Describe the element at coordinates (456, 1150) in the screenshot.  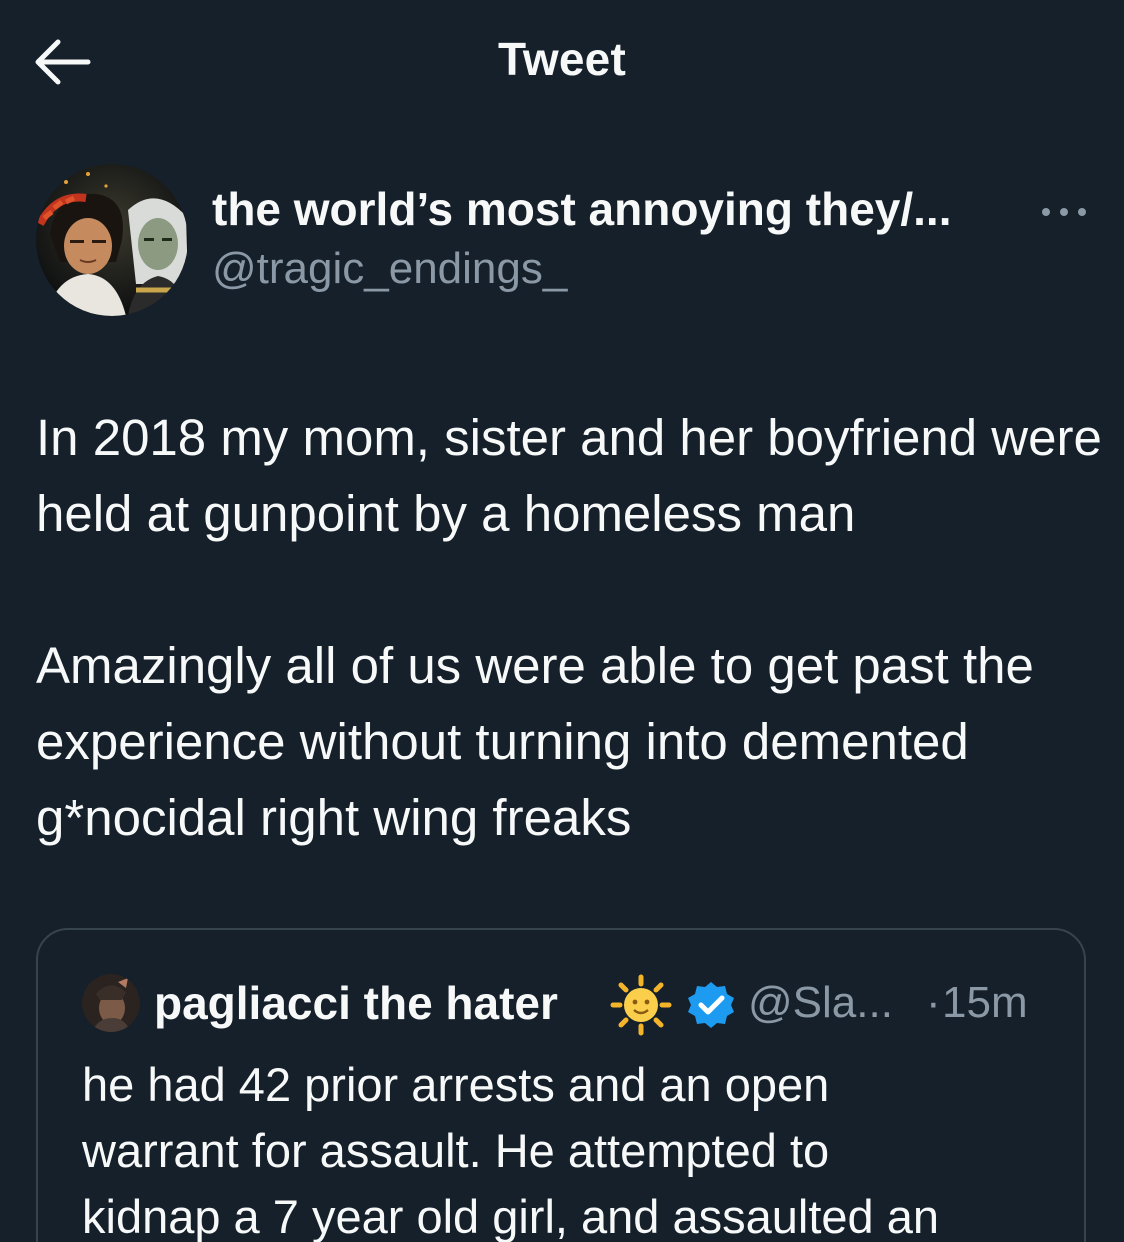
I see `quoted-text-line: warrant for assault. He attempted to` at that location.